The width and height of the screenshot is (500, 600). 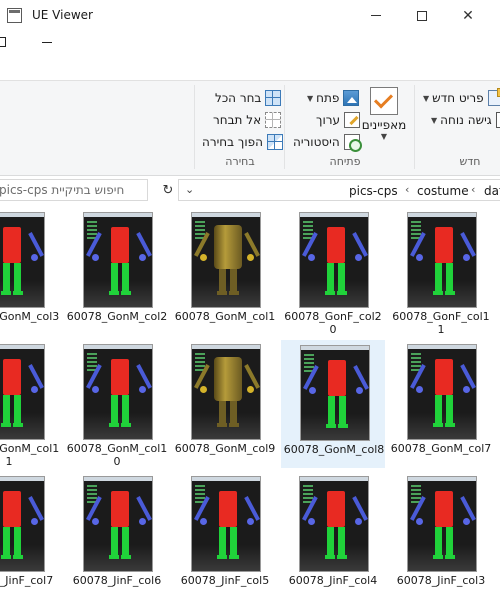 I want to click on file-item: 60078_GonF_col11, so click(x=441, y=272).